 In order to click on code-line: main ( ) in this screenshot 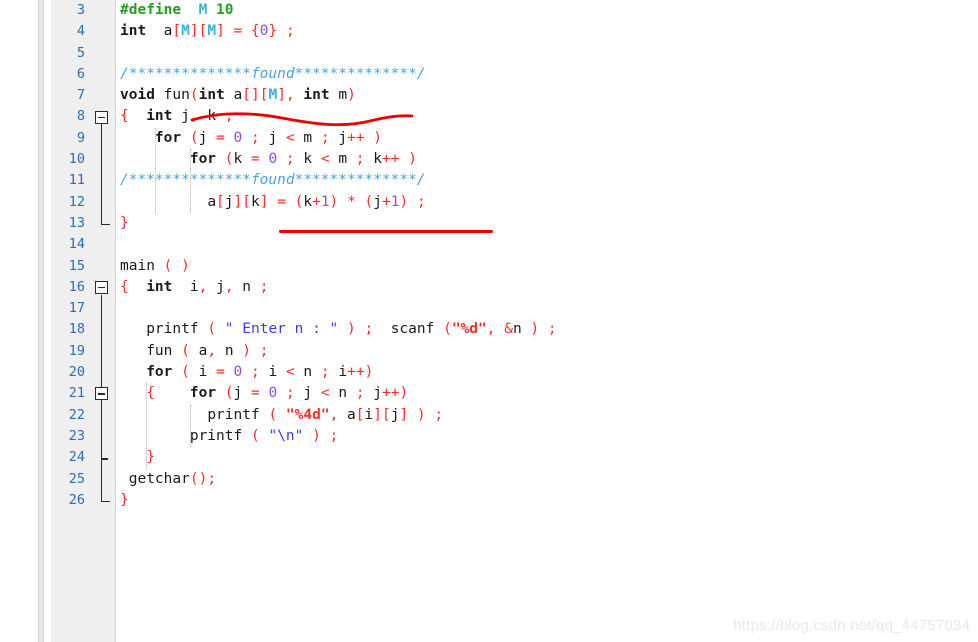, I will do `click(338, 266)`.